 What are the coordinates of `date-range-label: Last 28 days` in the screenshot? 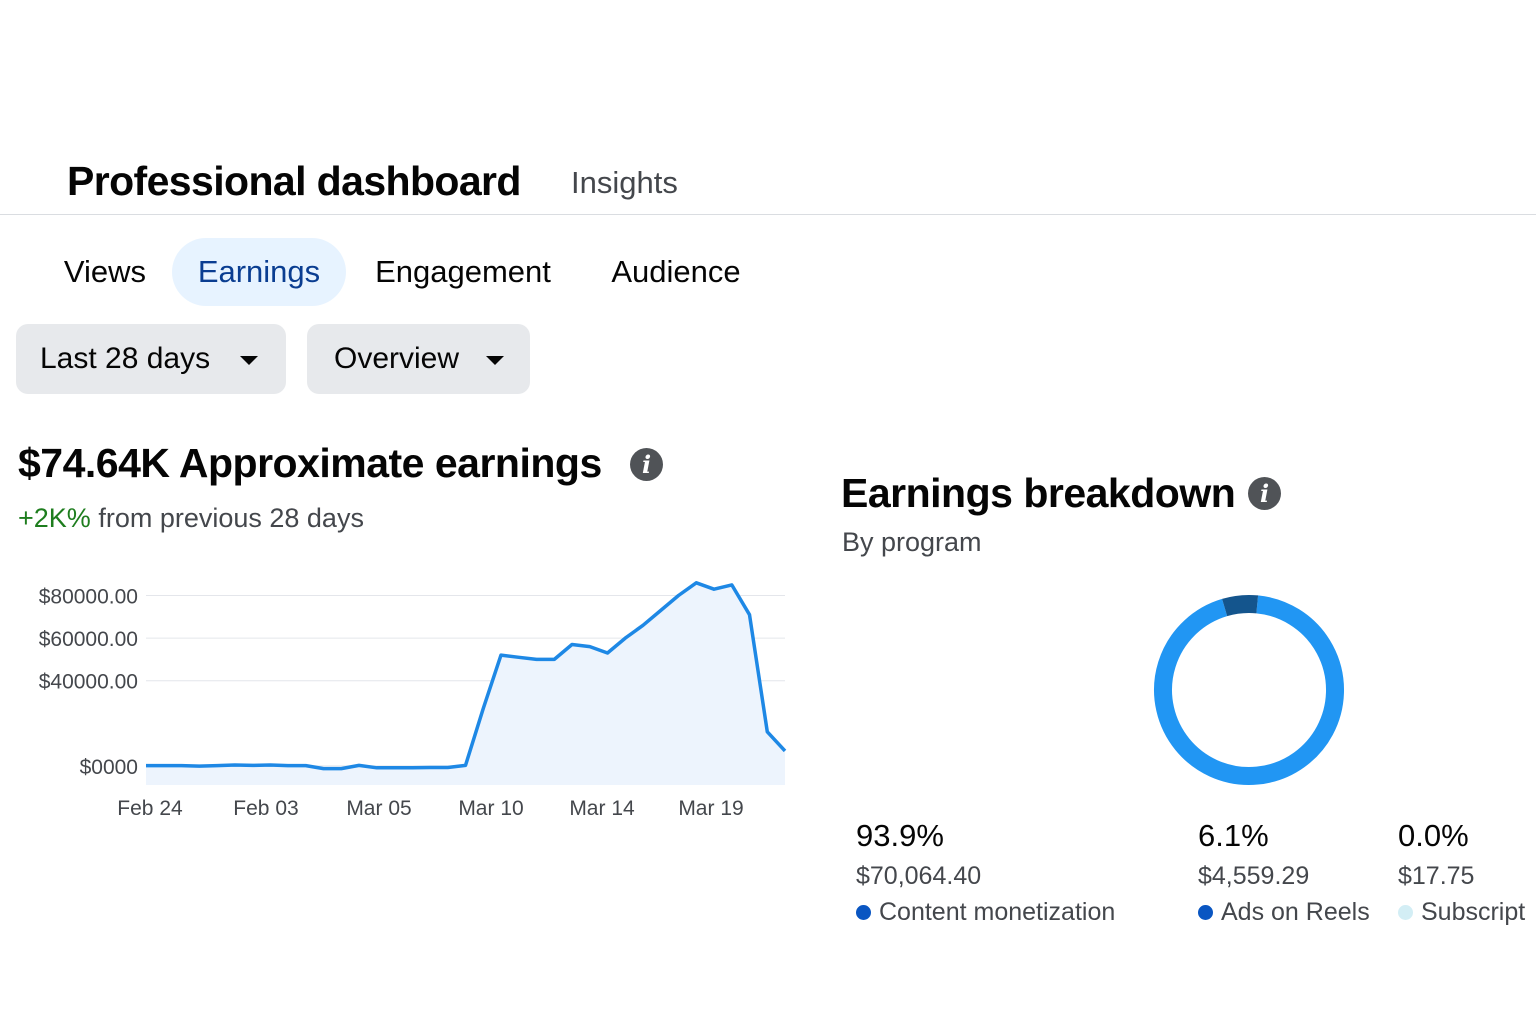 It's located at (125, 358).